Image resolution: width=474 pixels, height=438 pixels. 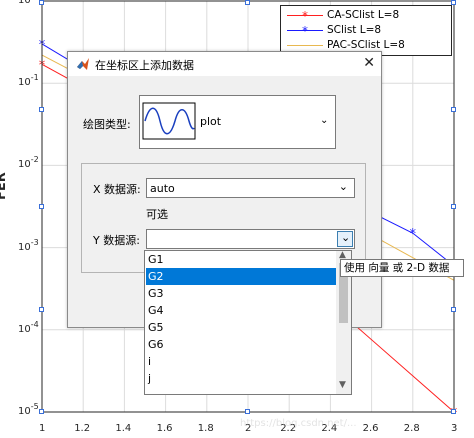 I want to click on list-item: G4, so click(x=241, y=310).